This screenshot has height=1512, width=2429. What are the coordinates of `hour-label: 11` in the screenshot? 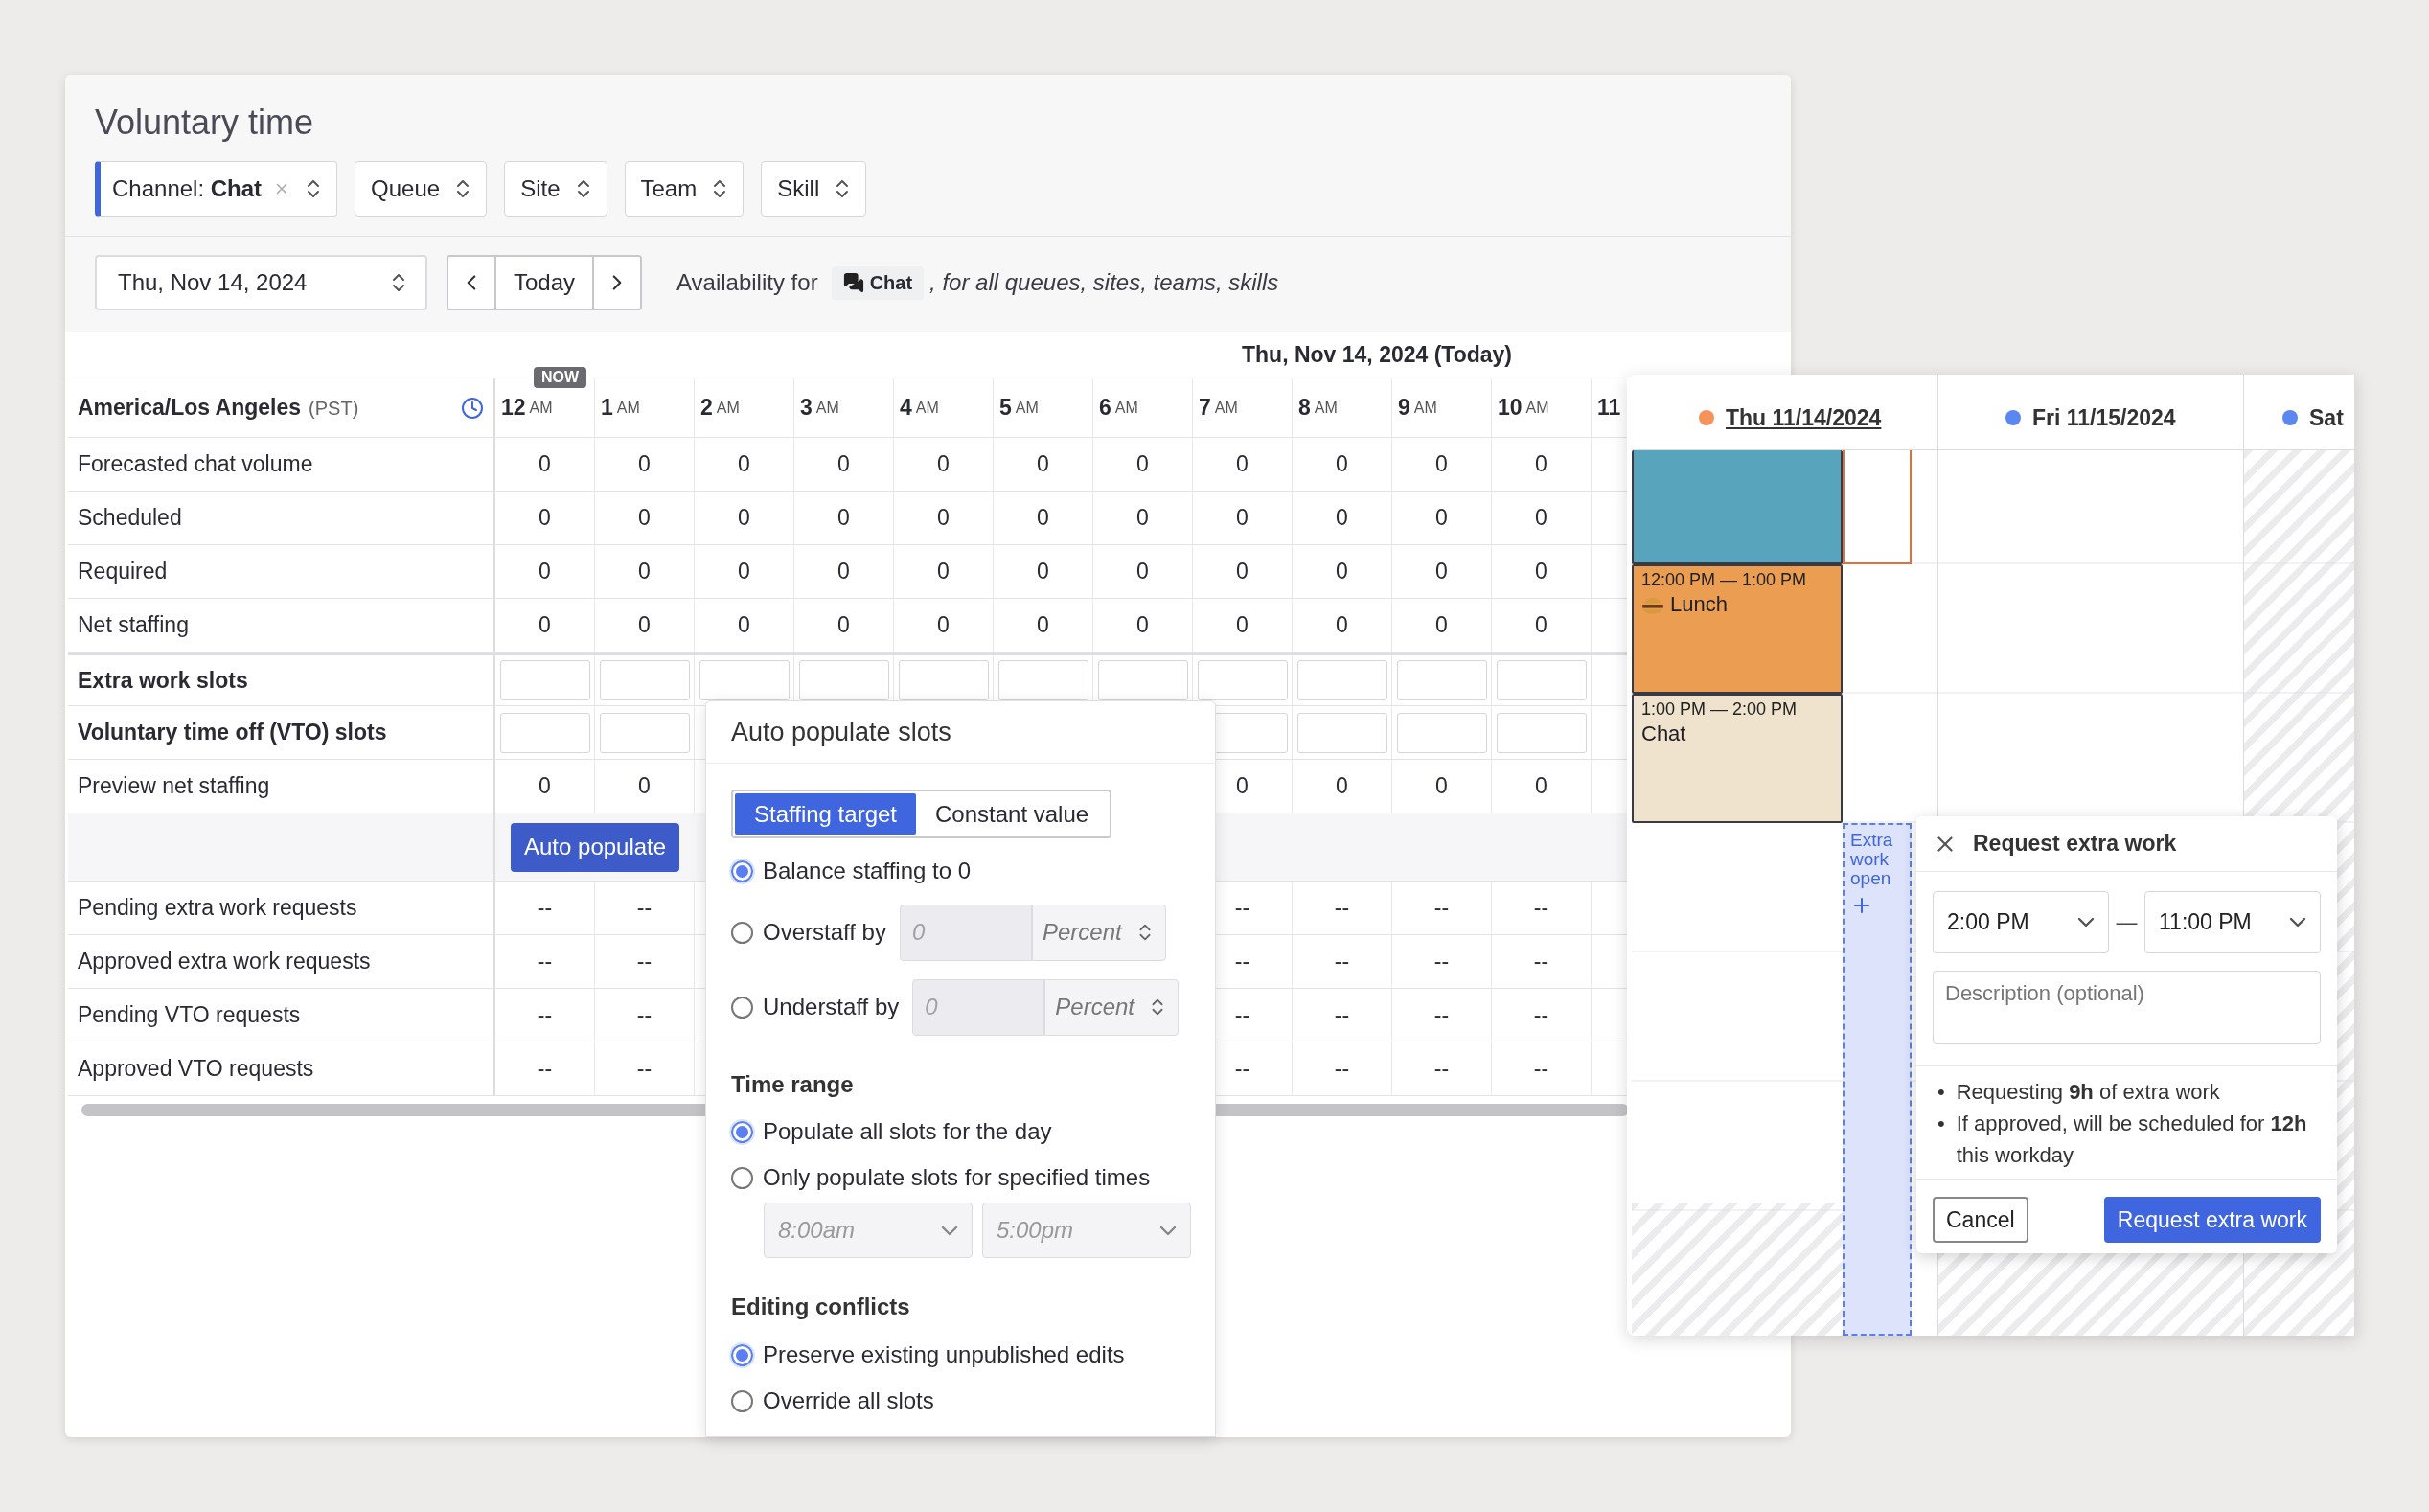 It's located at (1609, 408).